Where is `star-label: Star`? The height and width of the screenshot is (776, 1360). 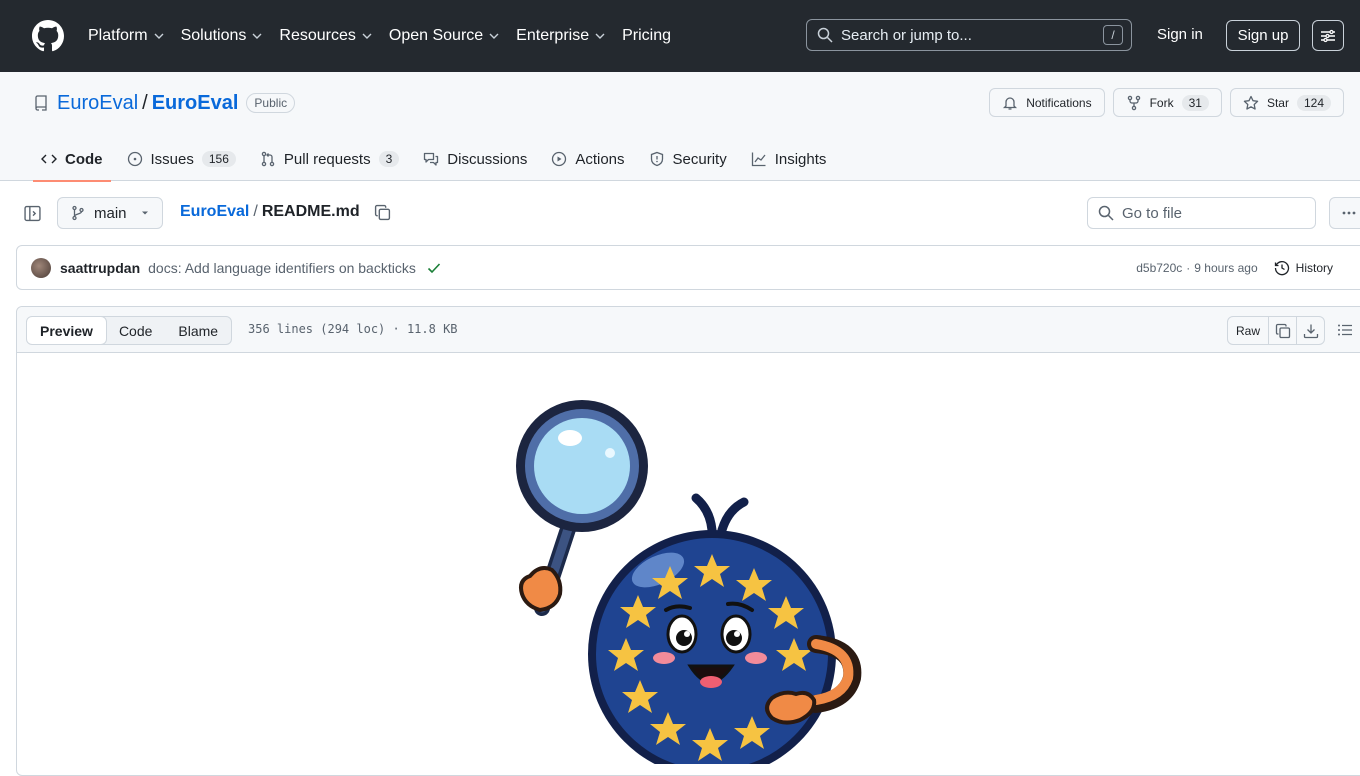
star-label: Star is located at coordinates (1277, 102).